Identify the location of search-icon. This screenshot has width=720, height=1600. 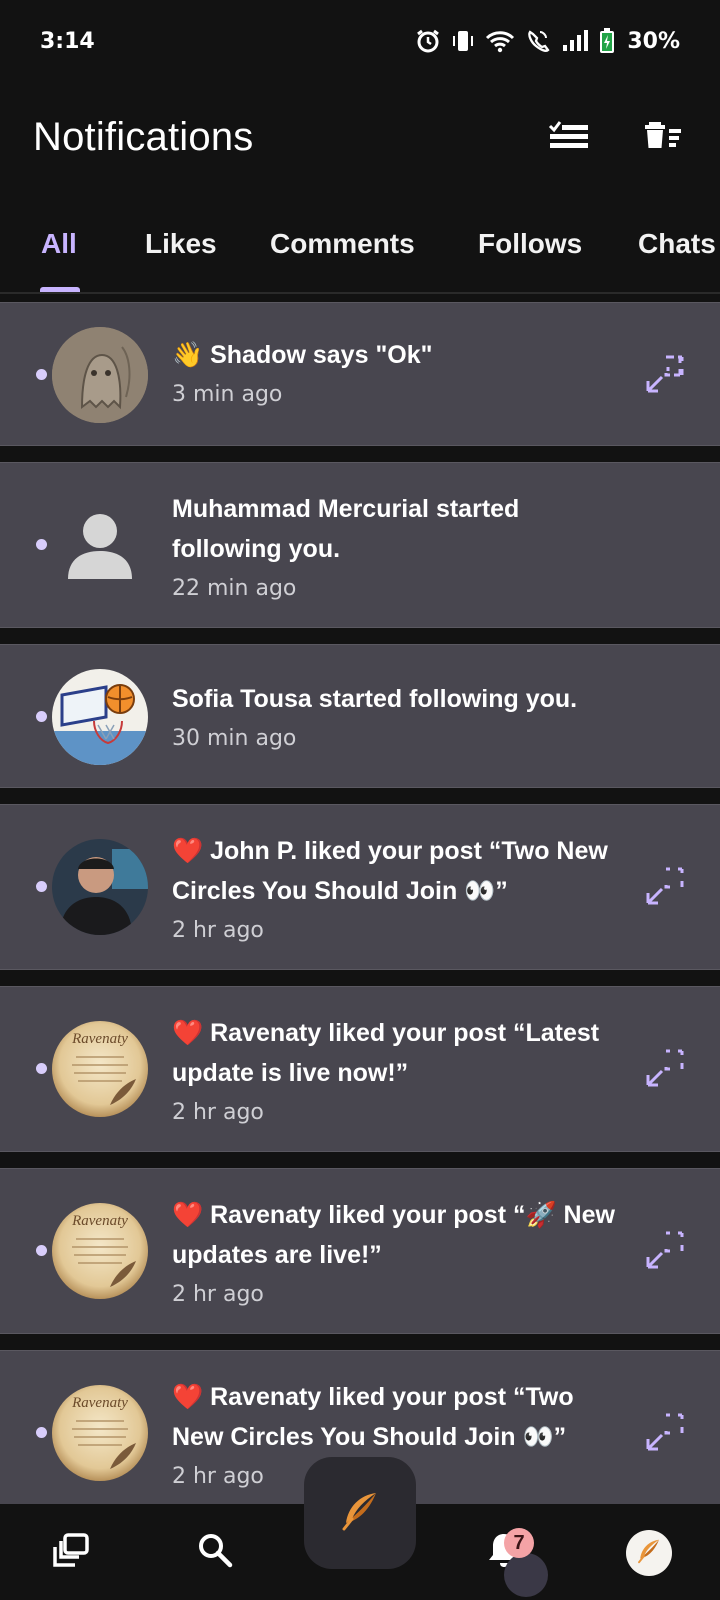
(215, 1552).